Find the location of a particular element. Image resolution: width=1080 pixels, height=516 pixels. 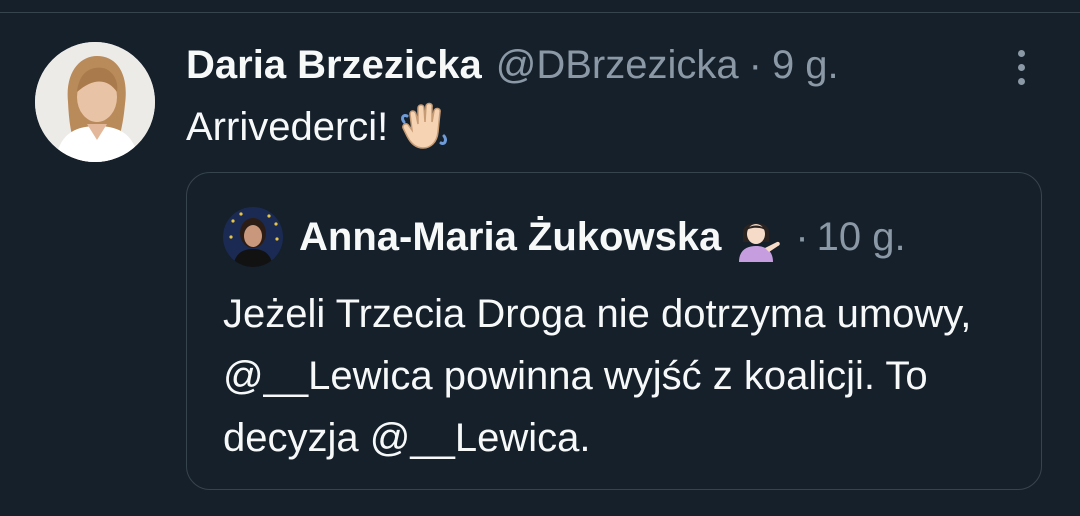

tweet-timestamp: 9 g. is located at coordinates (805, 65).